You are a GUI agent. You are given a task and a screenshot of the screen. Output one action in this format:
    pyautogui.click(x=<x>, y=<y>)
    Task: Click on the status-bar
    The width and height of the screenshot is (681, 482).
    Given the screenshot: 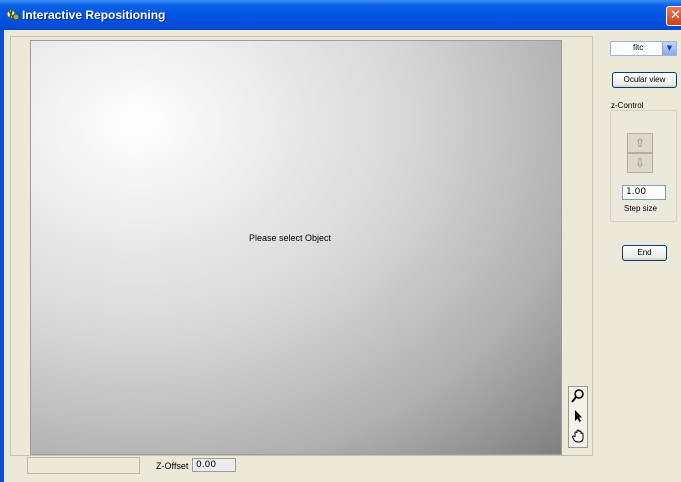 What is the action you would take?
    pyautogui.click(x=83, y=465)
    